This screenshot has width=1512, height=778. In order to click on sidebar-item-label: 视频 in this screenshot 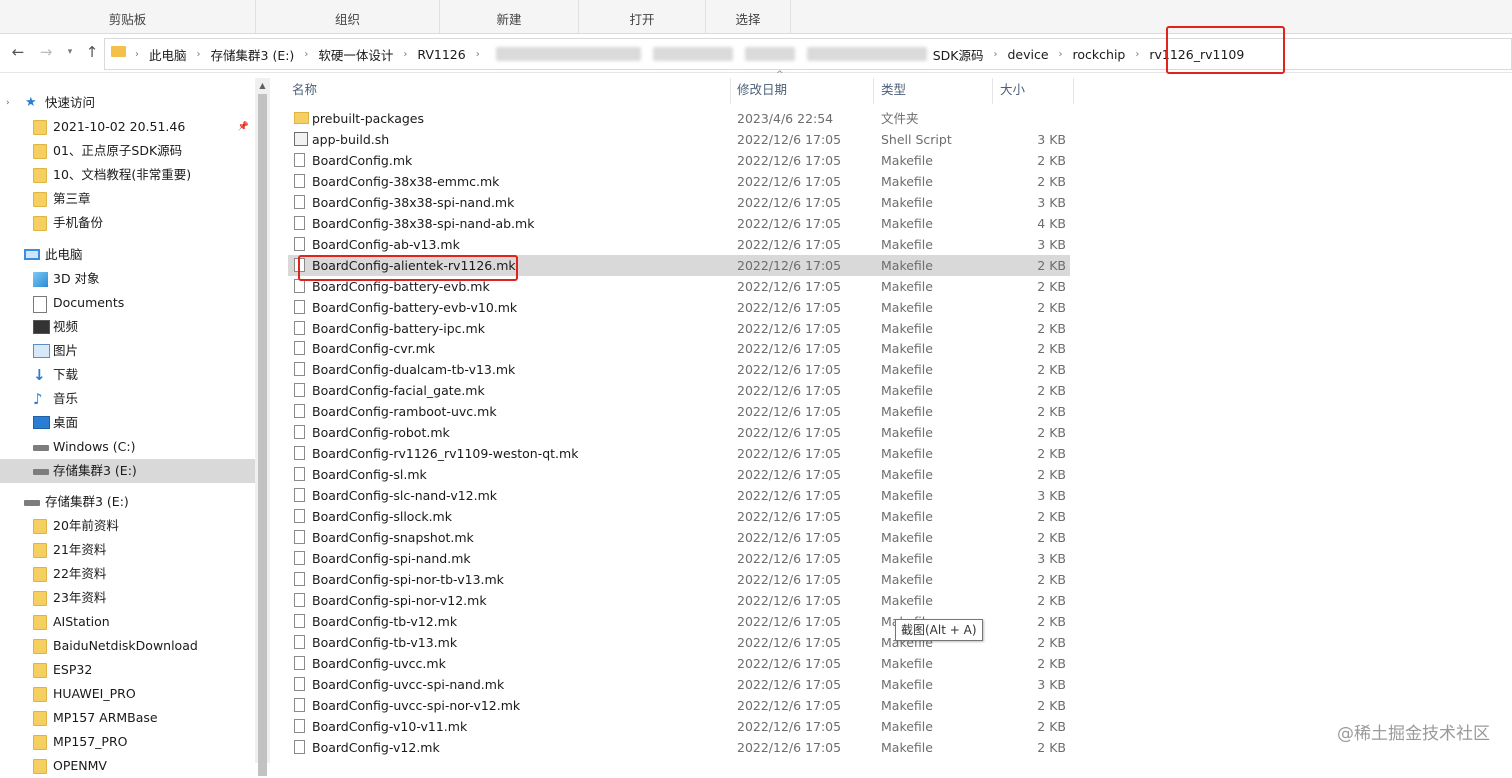, I will do `click(66, 326)`.